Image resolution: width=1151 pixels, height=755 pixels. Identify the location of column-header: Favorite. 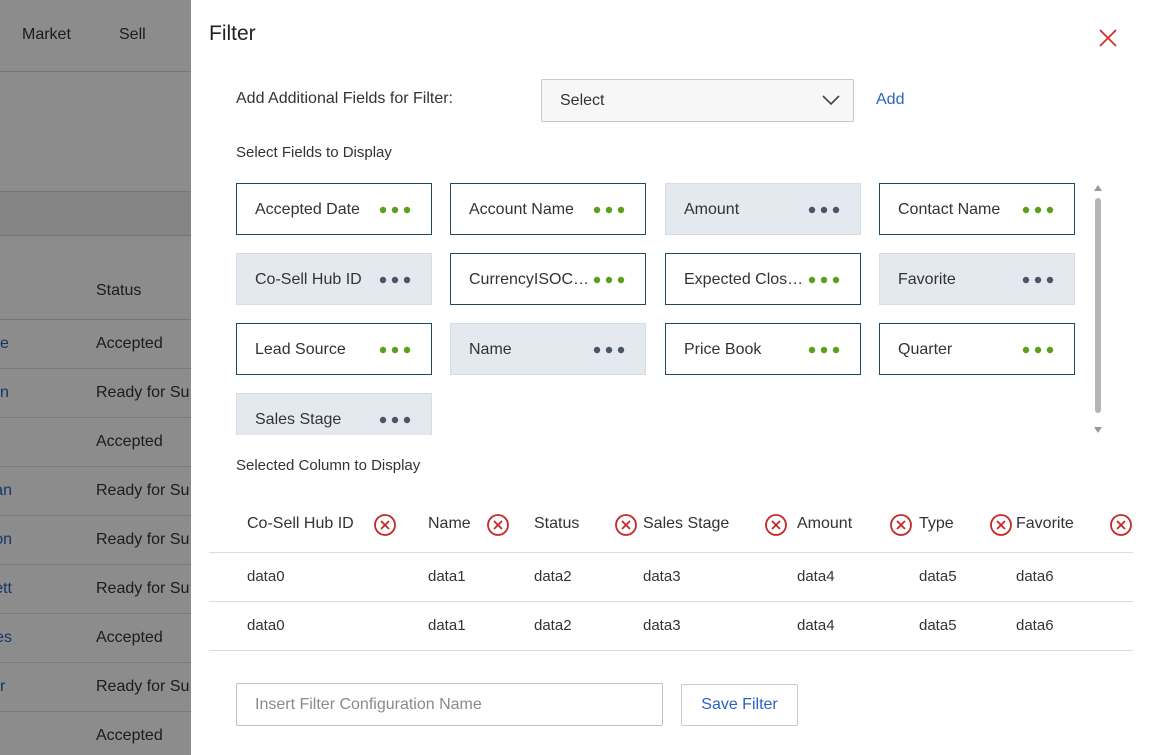
(1045, 523).